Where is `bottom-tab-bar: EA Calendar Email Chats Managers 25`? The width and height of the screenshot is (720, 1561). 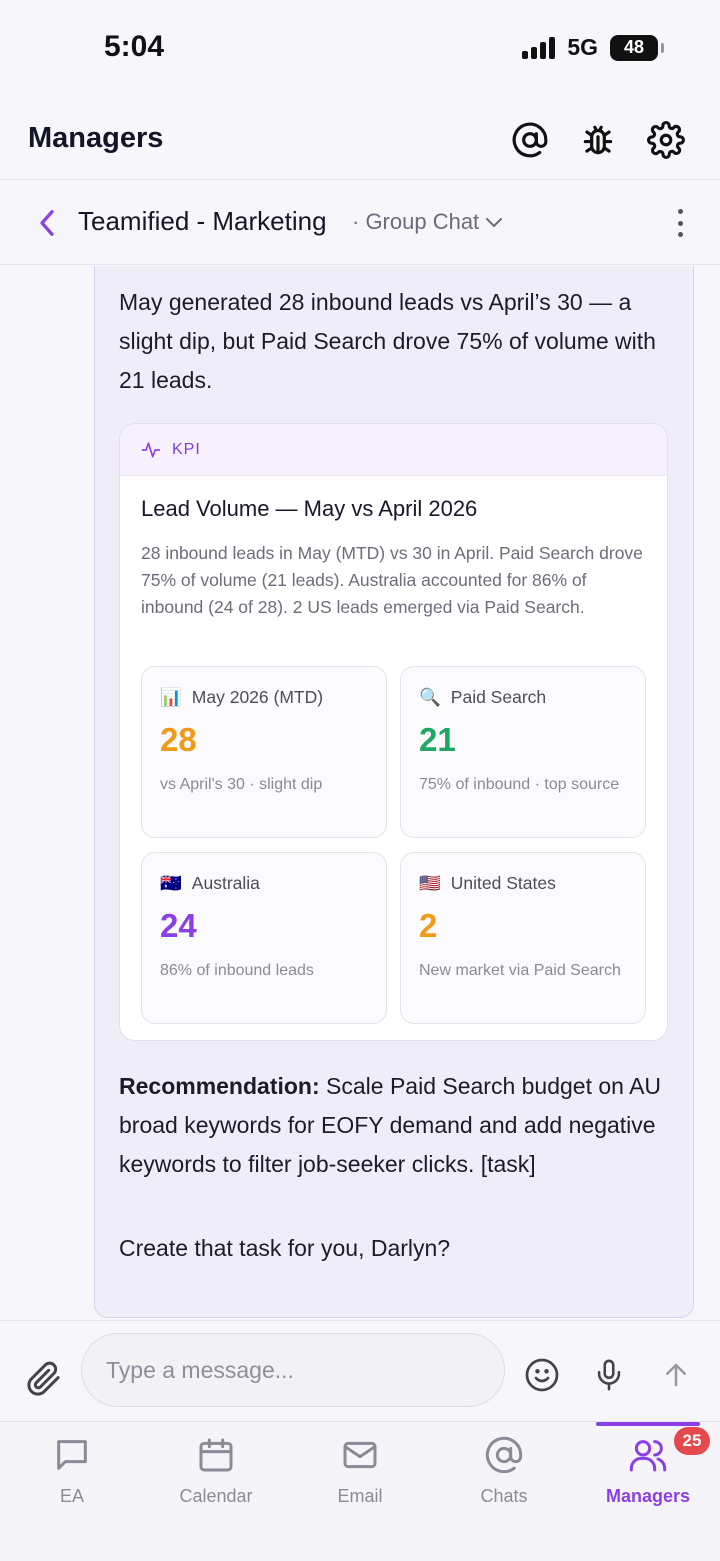 bottom-tab-bar: EA Calendar Email Chats Managers 25 is located at coordinates (360, 1491).